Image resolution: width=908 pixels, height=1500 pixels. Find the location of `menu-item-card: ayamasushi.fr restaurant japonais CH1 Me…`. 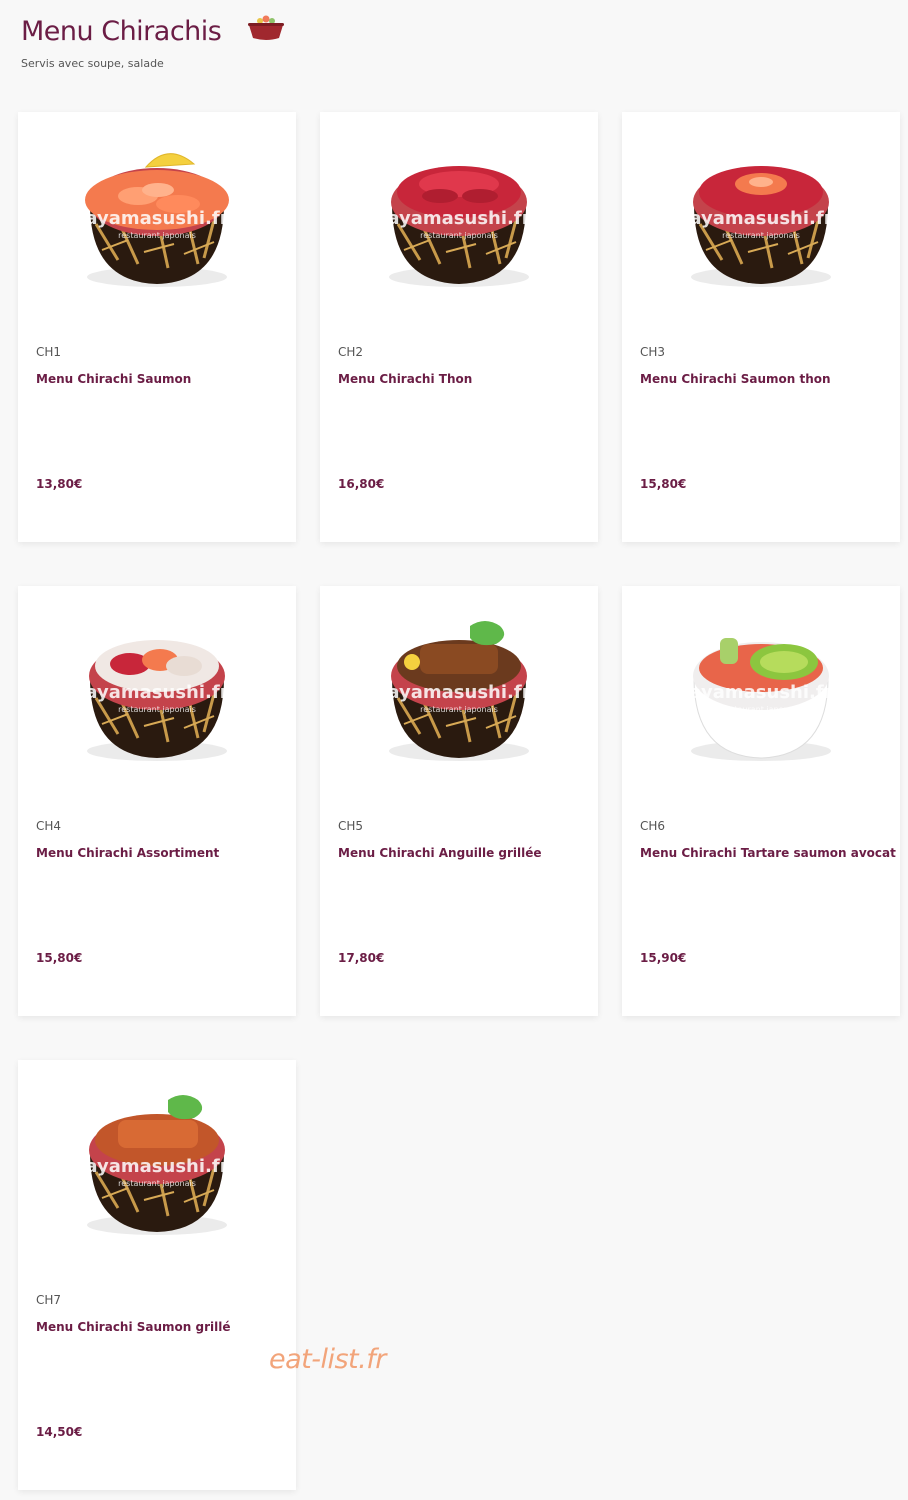

menu-item-card: ayamasushi.fr restaurant japonais CH1 Me… is located at coordinates (157, 327).